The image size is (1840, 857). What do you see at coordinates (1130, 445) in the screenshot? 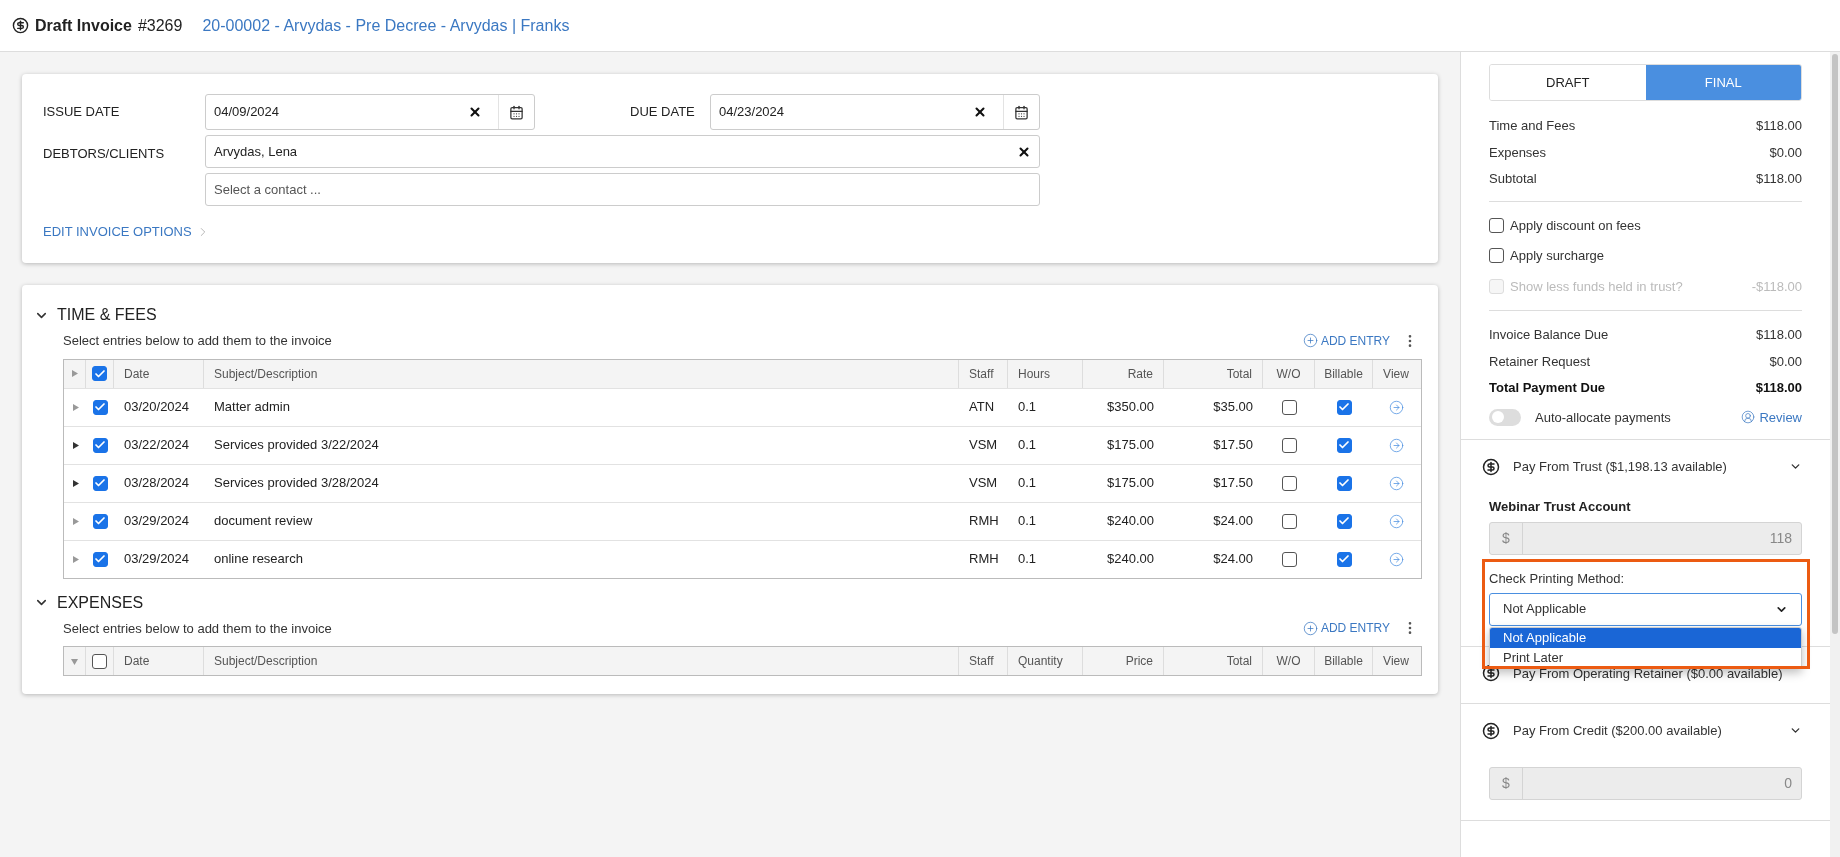
I see `rate-cell-text: $175.00` at bounding box center [1130, 445].